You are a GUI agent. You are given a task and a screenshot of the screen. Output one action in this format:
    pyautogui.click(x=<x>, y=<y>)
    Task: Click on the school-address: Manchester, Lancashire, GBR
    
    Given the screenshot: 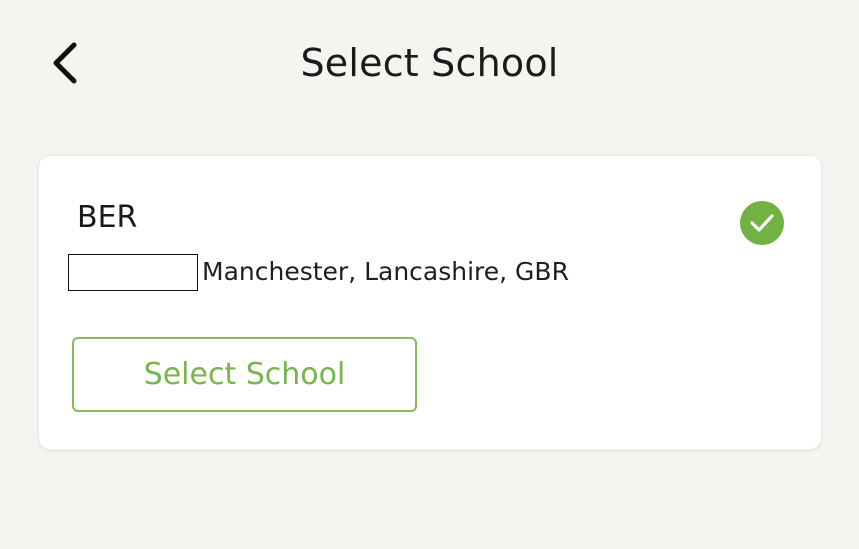 What is the action you would take?
    pyautogui.click(x=318, y=272)
    